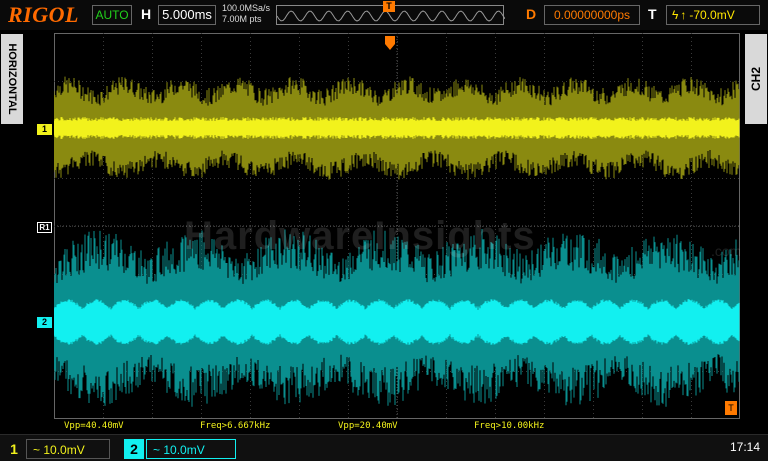 This screenshot has width=768, height=461. What do you see at coordinates (134, 449) in the screenshot?
I see `ch2-number: 2` at bounding box center [134, 449].